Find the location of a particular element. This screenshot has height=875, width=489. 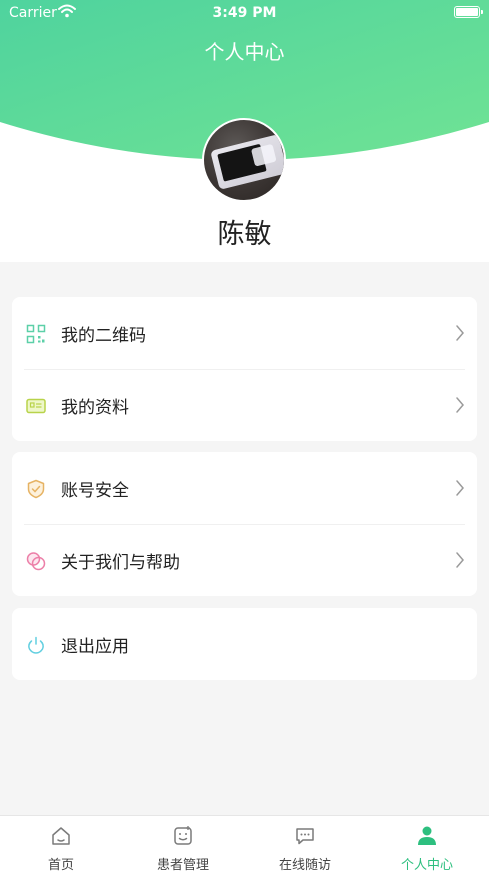

menu-card-logout: 退出应用 is located at coordinates (244, 644).